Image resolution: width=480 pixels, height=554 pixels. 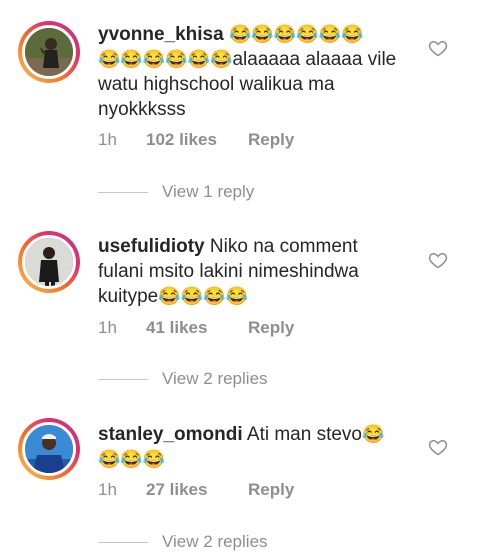 I want to click on comment-likes: 41 likes, so click(x=197, y=328).